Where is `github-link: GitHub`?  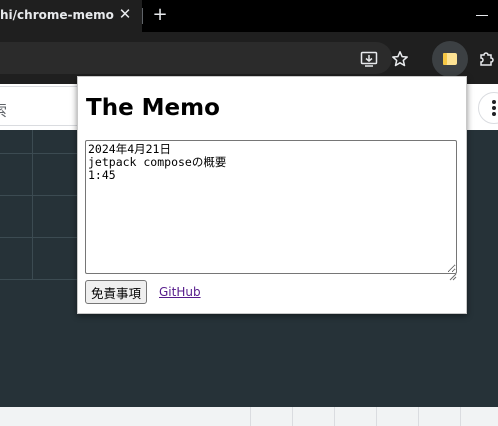 github-link: GitHub is located at coordinates (180, 292).